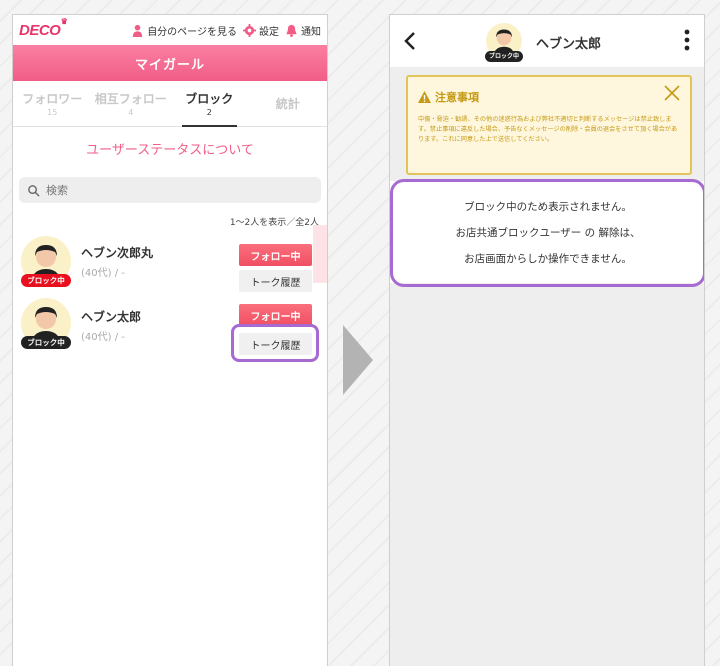  Describe the element at coordinates (170, 63) in the screenshot. I see `page-title: マイガール` at that location.